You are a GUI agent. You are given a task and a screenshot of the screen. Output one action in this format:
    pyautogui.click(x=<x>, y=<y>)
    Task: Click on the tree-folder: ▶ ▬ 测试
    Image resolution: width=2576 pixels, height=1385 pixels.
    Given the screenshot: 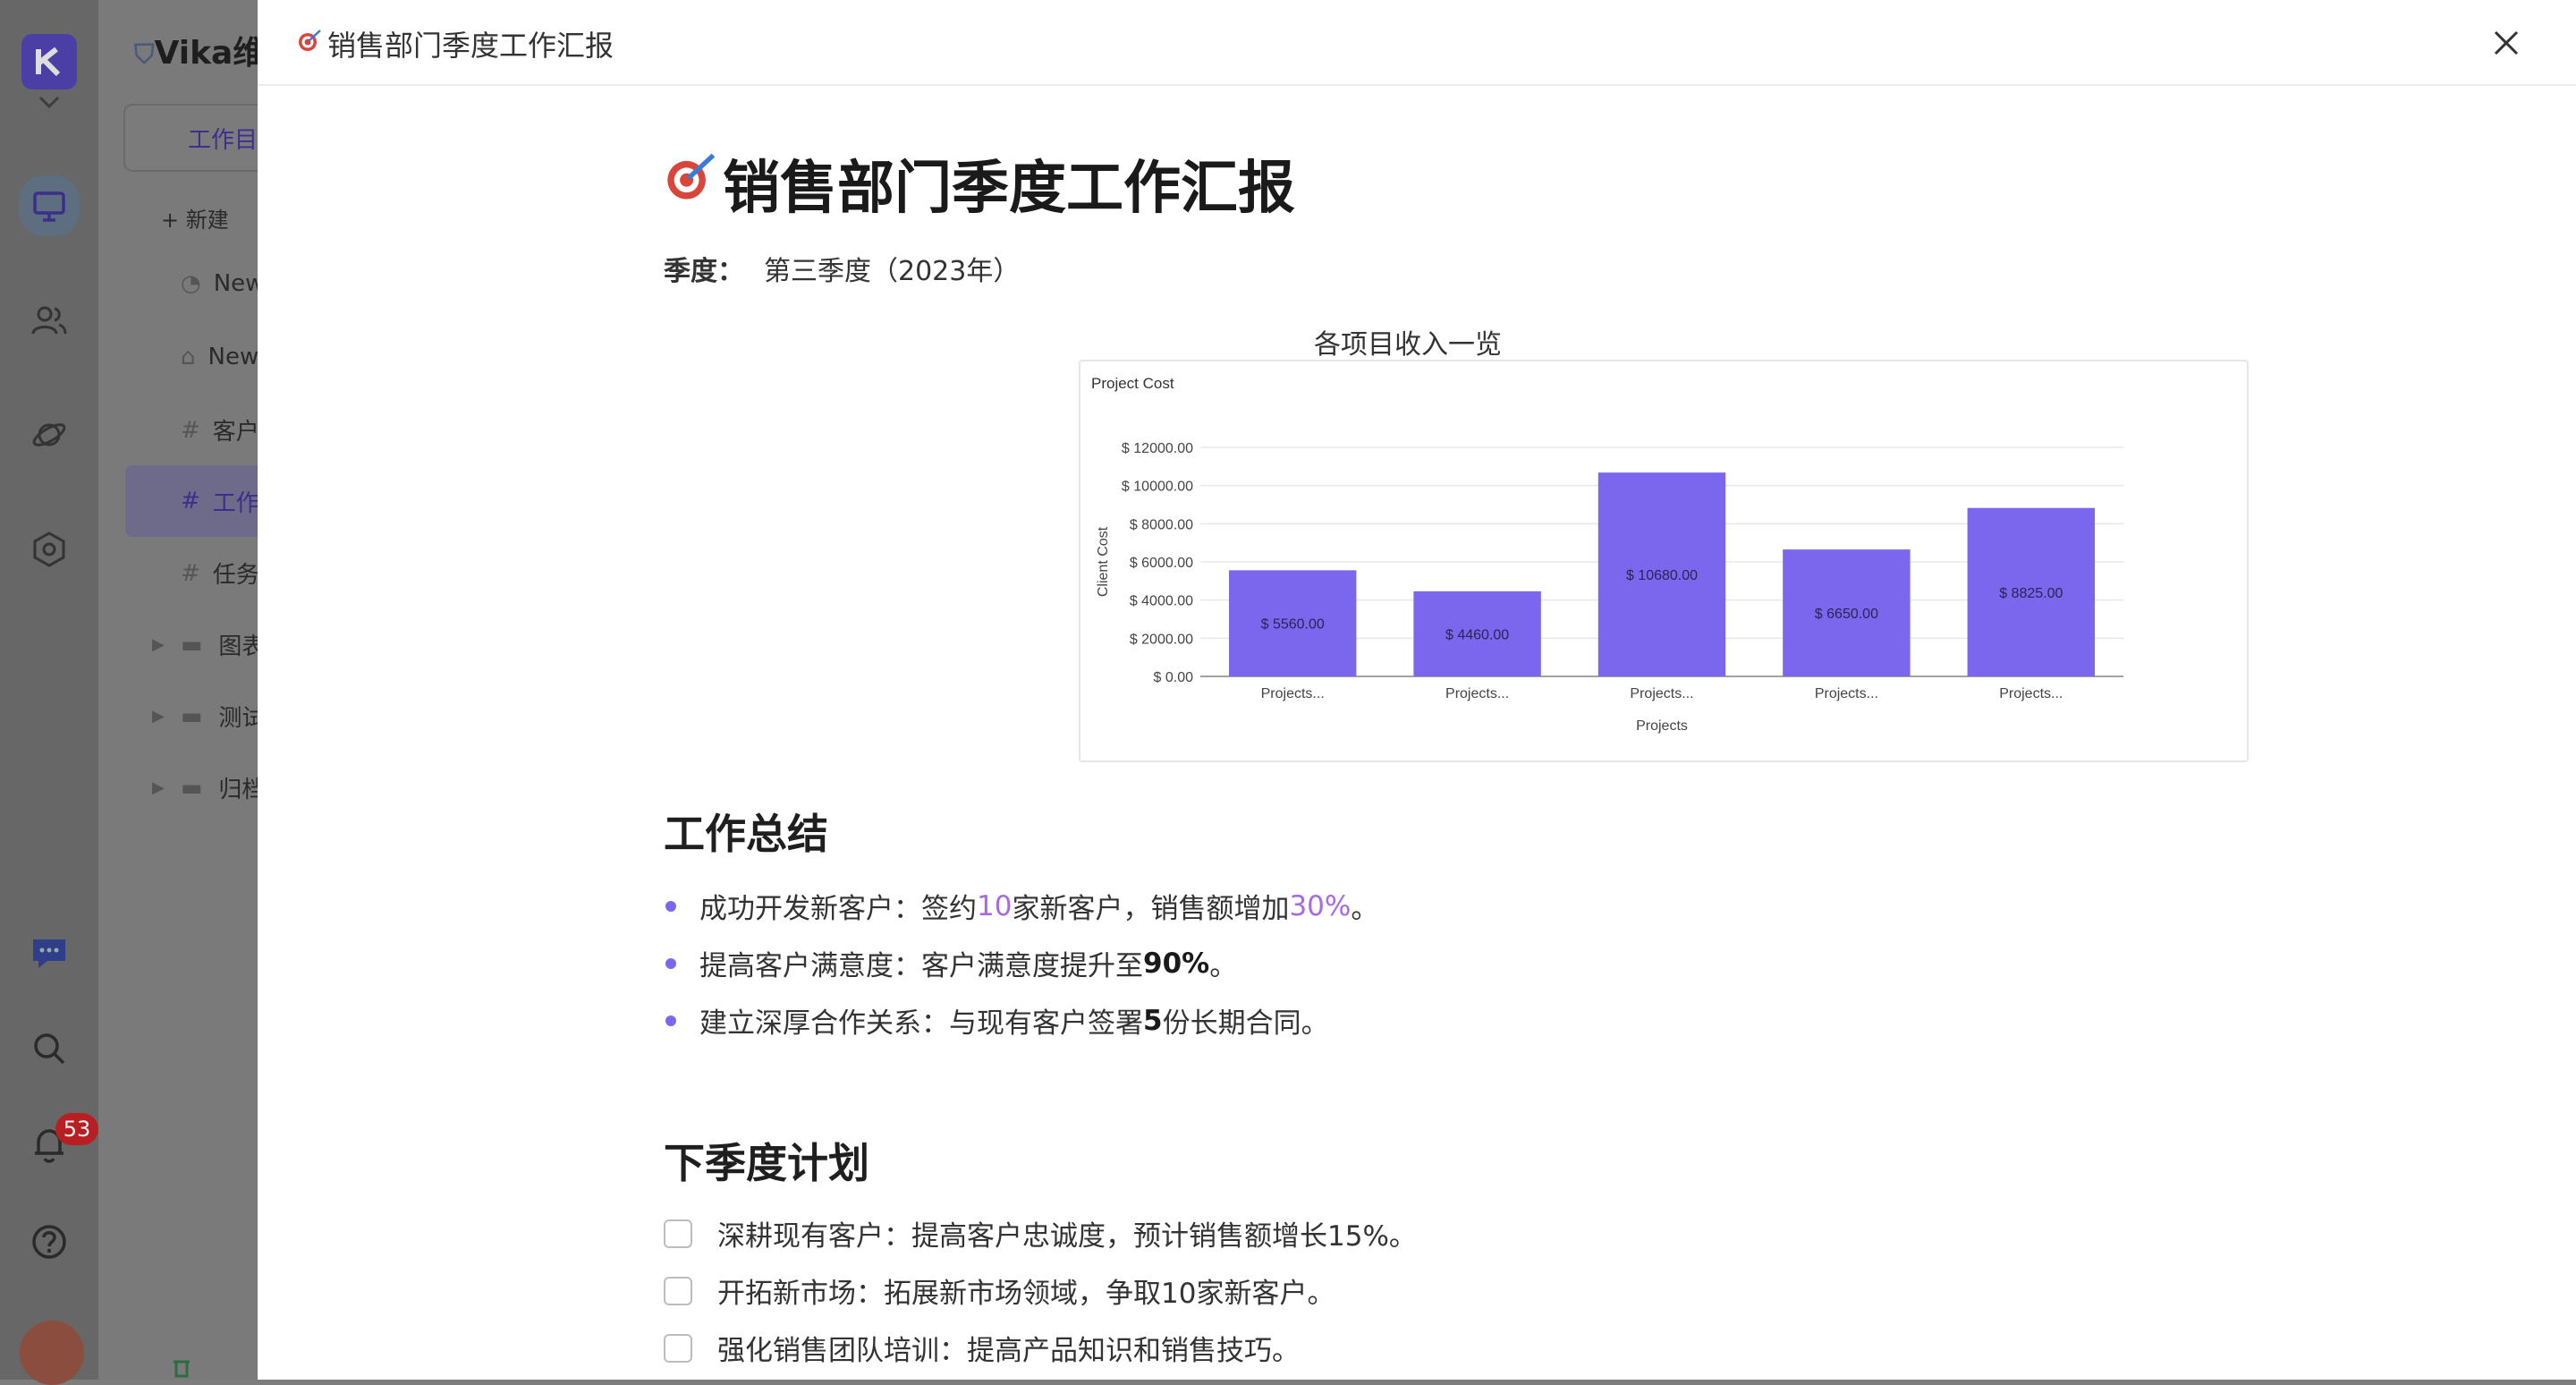 What is the action you would take?
    pyautogui.click(x=208, y=716)
    